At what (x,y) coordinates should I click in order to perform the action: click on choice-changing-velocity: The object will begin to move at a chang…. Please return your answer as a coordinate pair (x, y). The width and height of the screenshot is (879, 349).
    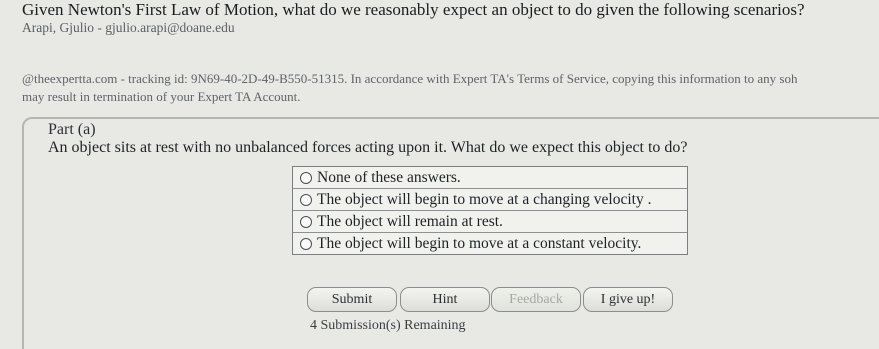
    Looking at the image, I should click on (490, 199).